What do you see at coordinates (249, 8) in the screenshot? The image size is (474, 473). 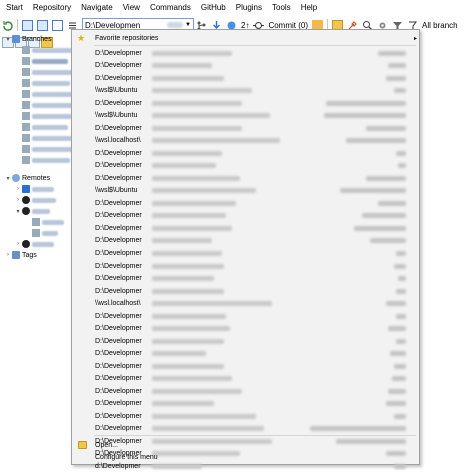 I see `menu-item-plugins: Plugins` at bounding box center [249, 8].